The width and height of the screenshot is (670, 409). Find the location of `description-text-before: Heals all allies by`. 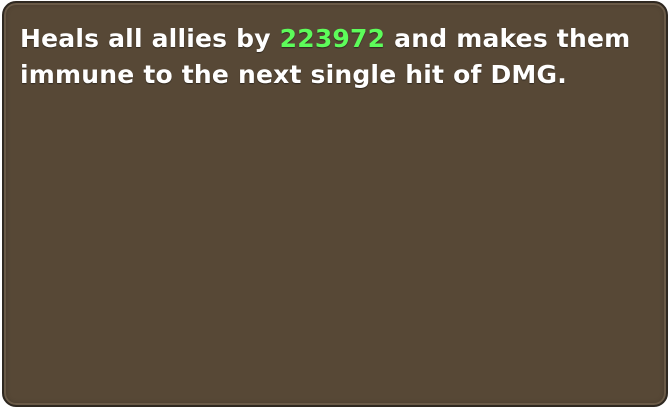

description-text-before: Heals all allies by is located at coordinates (150, 38).